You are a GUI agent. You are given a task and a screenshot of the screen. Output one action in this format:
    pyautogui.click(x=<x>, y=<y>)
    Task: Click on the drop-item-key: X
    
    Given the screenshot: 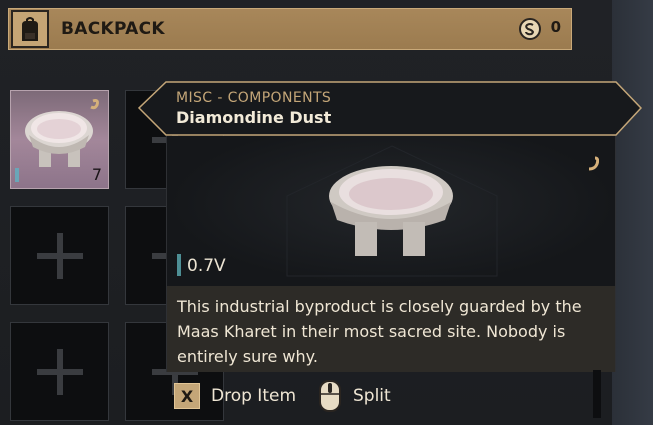 What is the action you would take?
    pyautogui.click(x=187, y=396)
    